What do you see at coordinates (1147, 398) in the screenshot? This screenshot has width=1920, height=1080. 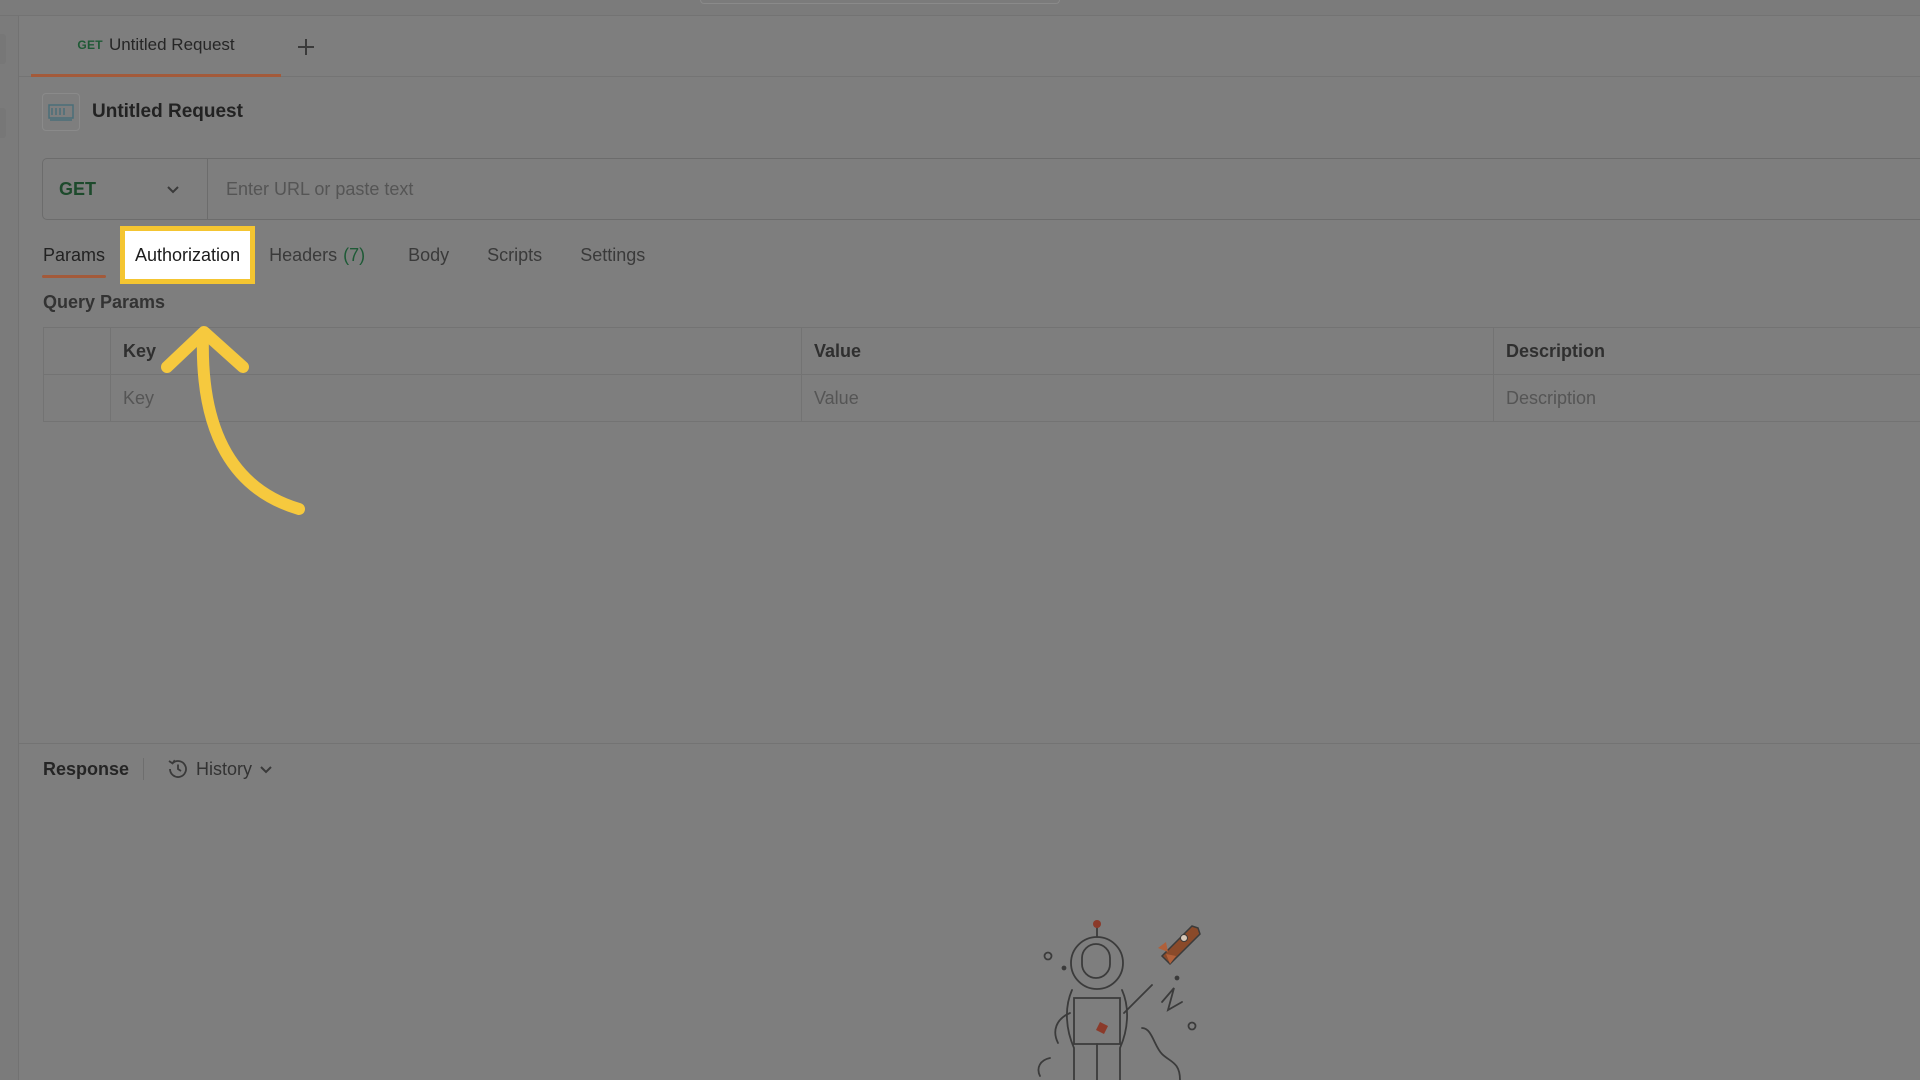 I see `value-input: Value` at bounding box center [1147, 398].